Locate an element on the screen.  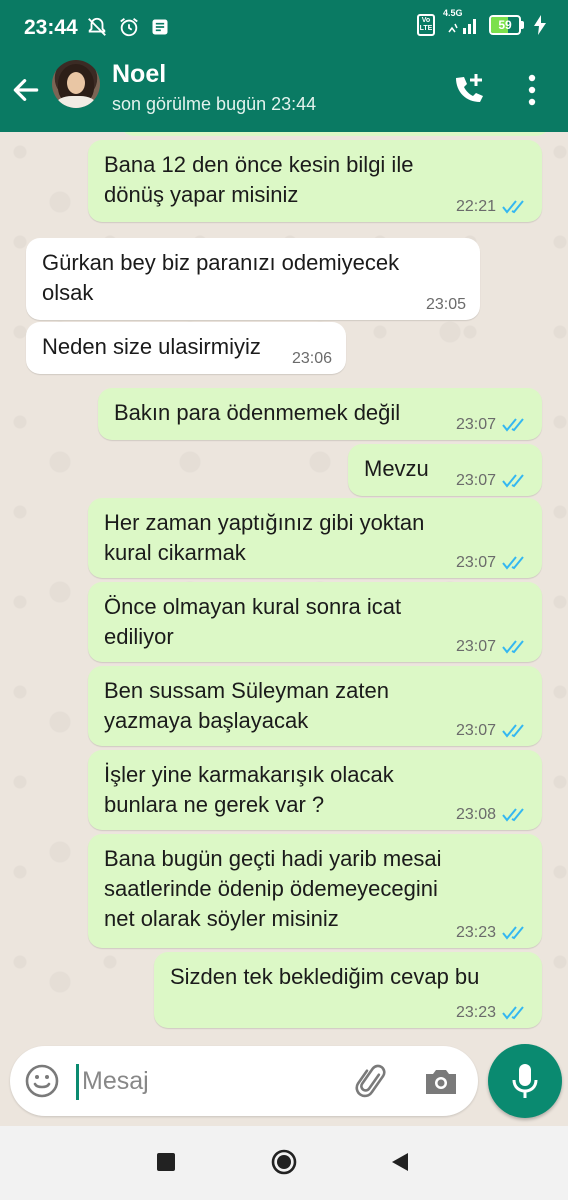
bell-off-icon is located at coordinates (97, 26).